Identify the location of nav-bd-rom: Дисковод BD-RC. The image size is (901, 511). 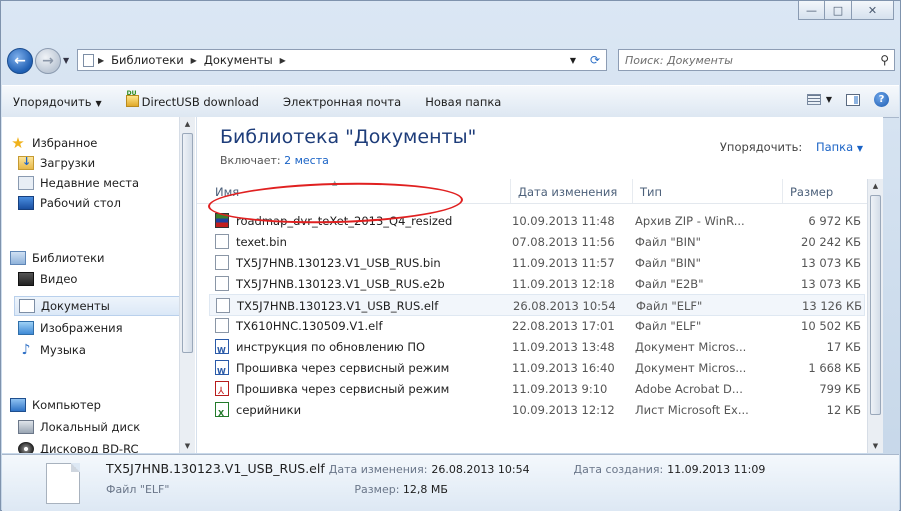
(78, 446).